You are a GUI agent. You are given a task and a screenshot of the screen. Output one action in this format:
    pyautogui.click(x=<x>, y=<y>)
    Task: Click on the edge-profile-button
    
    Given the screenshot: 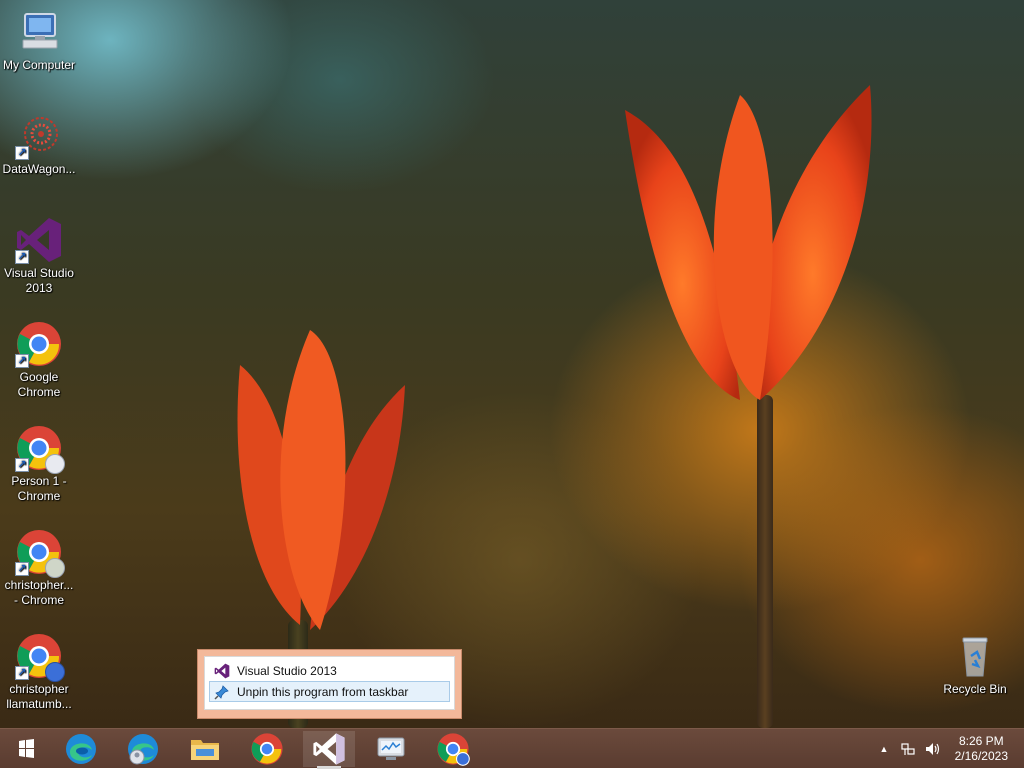 What is the action you would take?
    pyautogui.click(x=143, y=749)
    